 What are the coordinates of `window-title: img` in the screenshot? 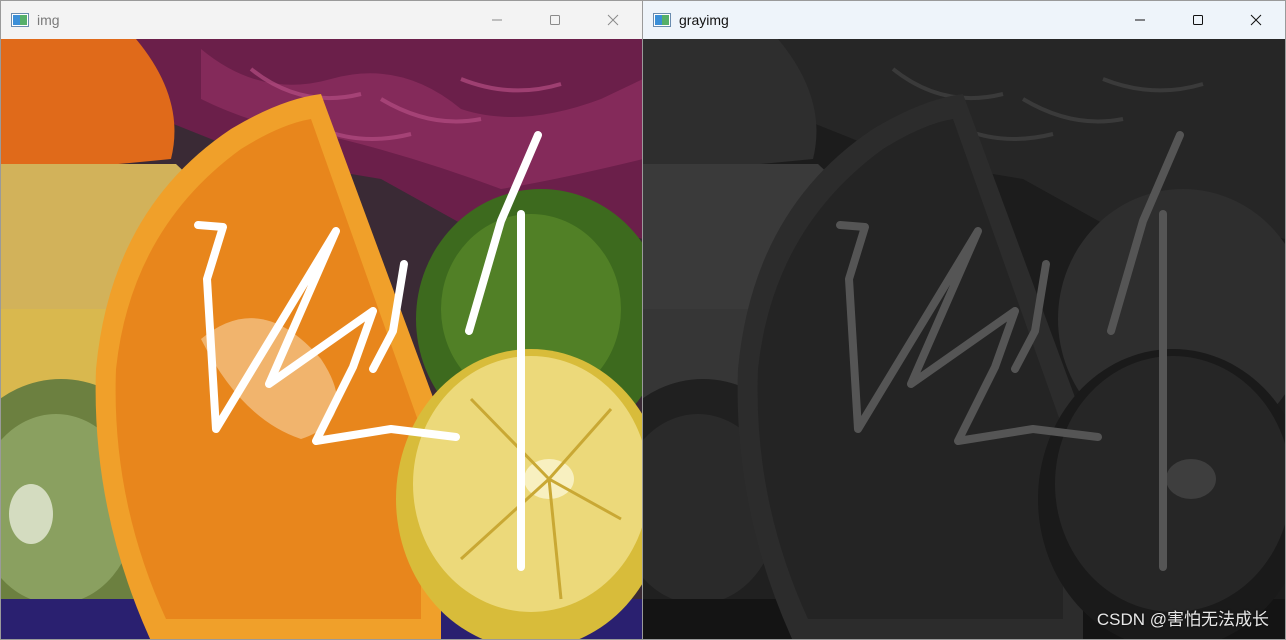 It's located at (48, 20).